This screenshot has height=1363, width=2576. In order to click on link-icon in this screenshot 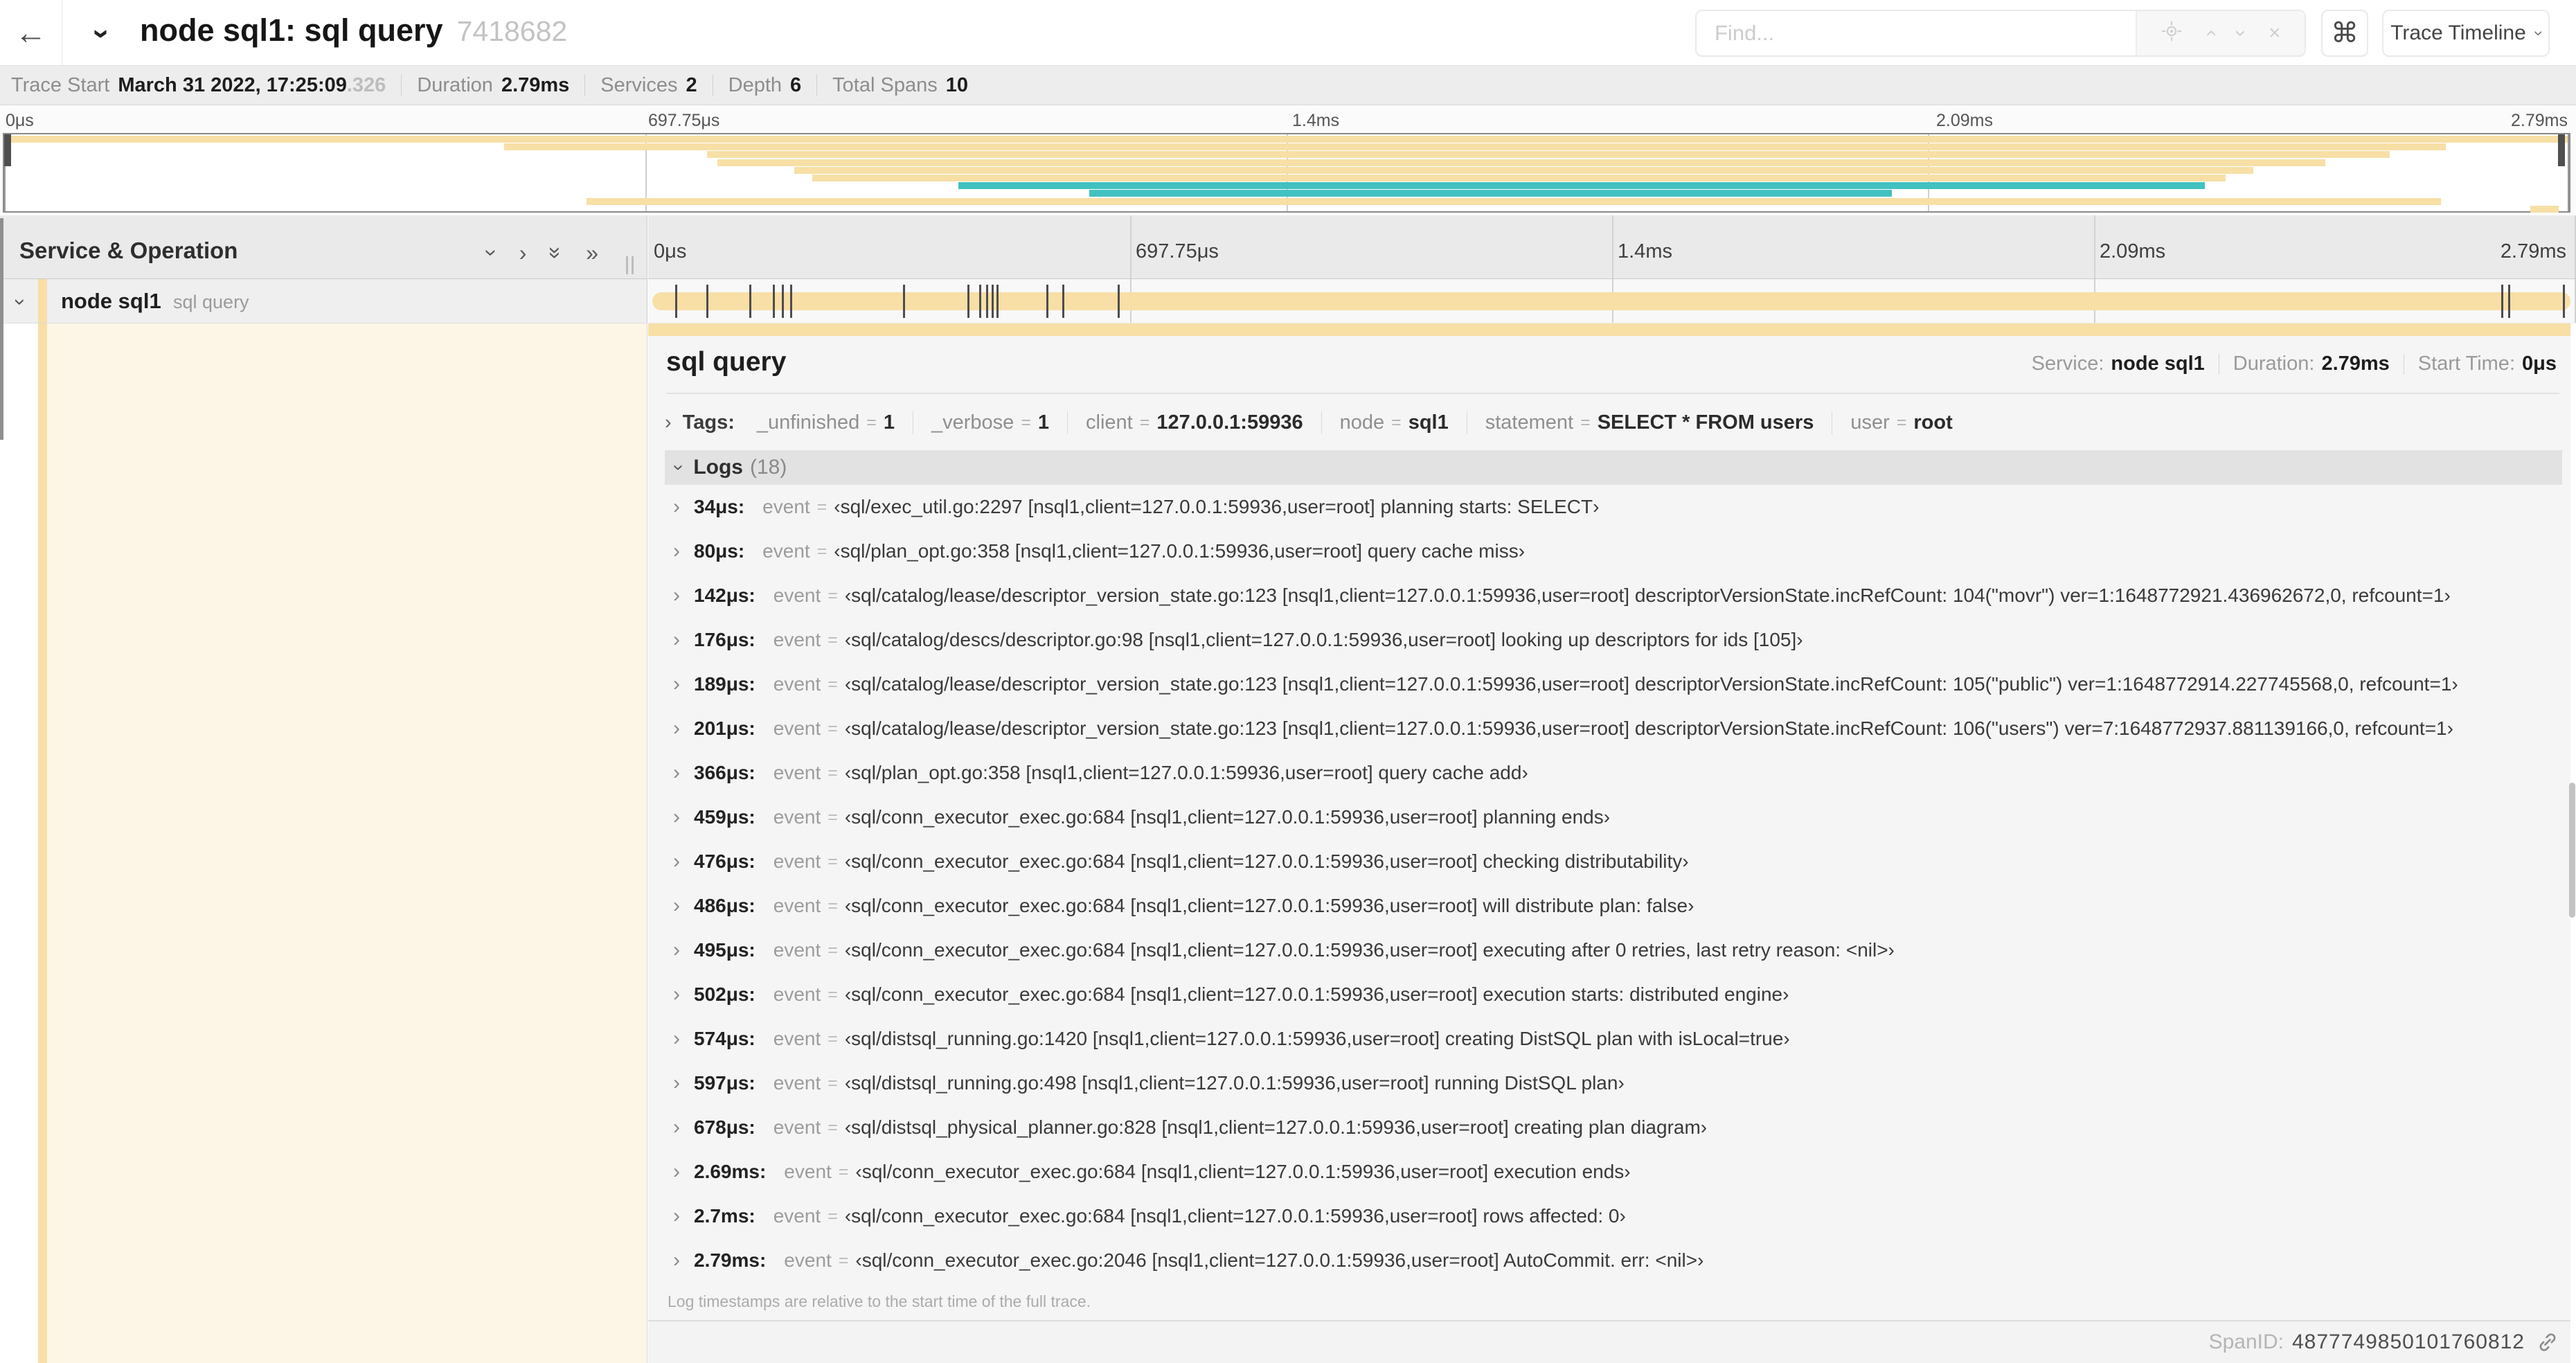, I will do `click(2547, 1342)`.